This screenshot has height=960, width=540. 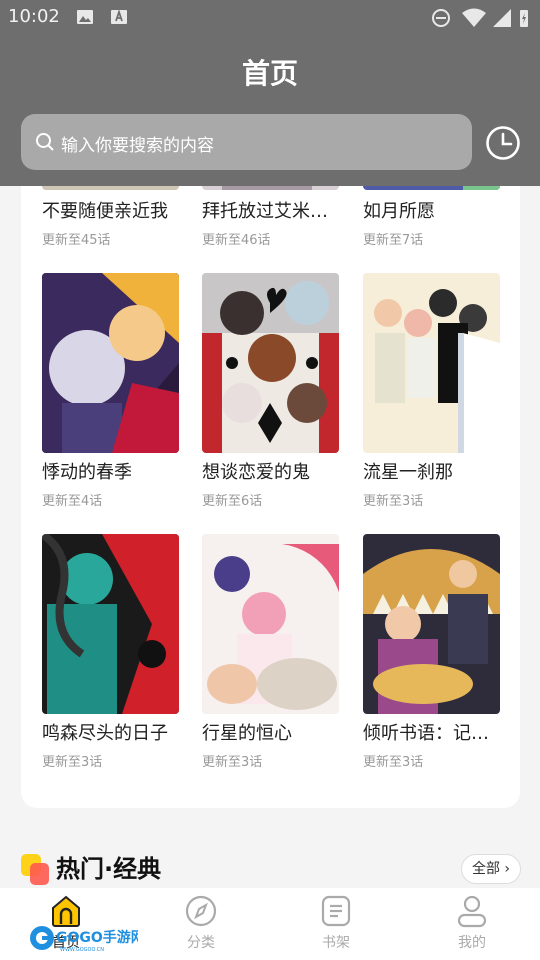 What do you see at coordinates (85, 17) in the screenshot?
I see `image-notification-icon` at bounding box center [85, 17].